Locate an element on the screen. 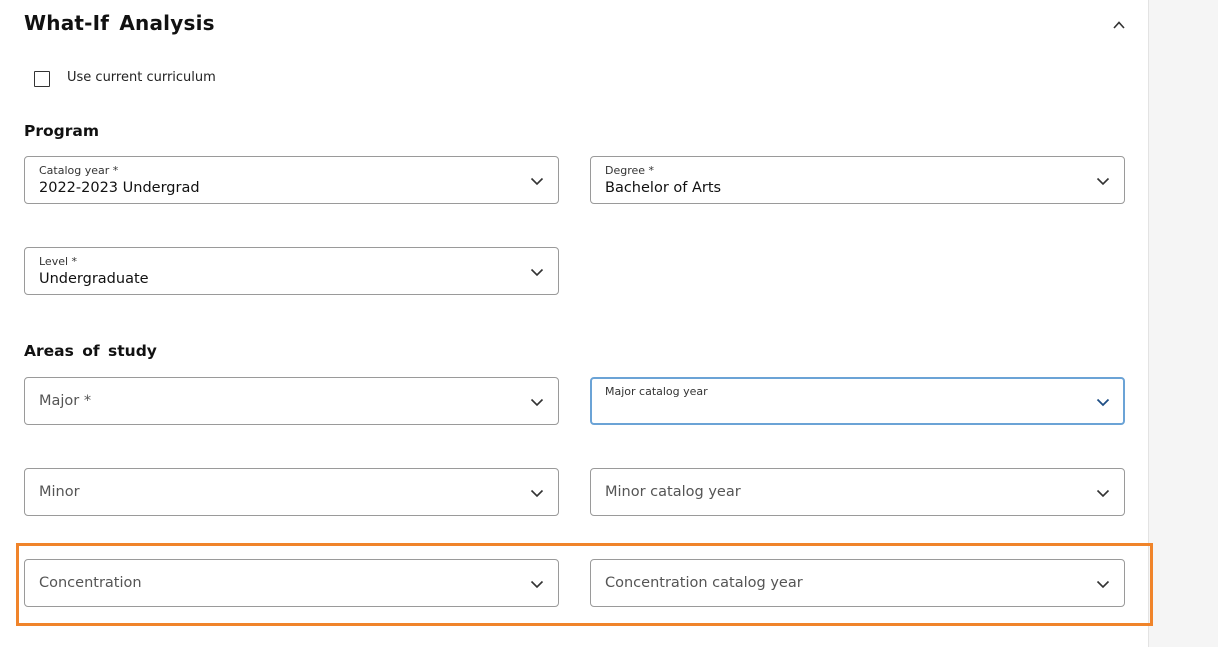 The height and width of the screenshot is (647, 1218). degree-label: Degree * is located at coordinates (630, 170).